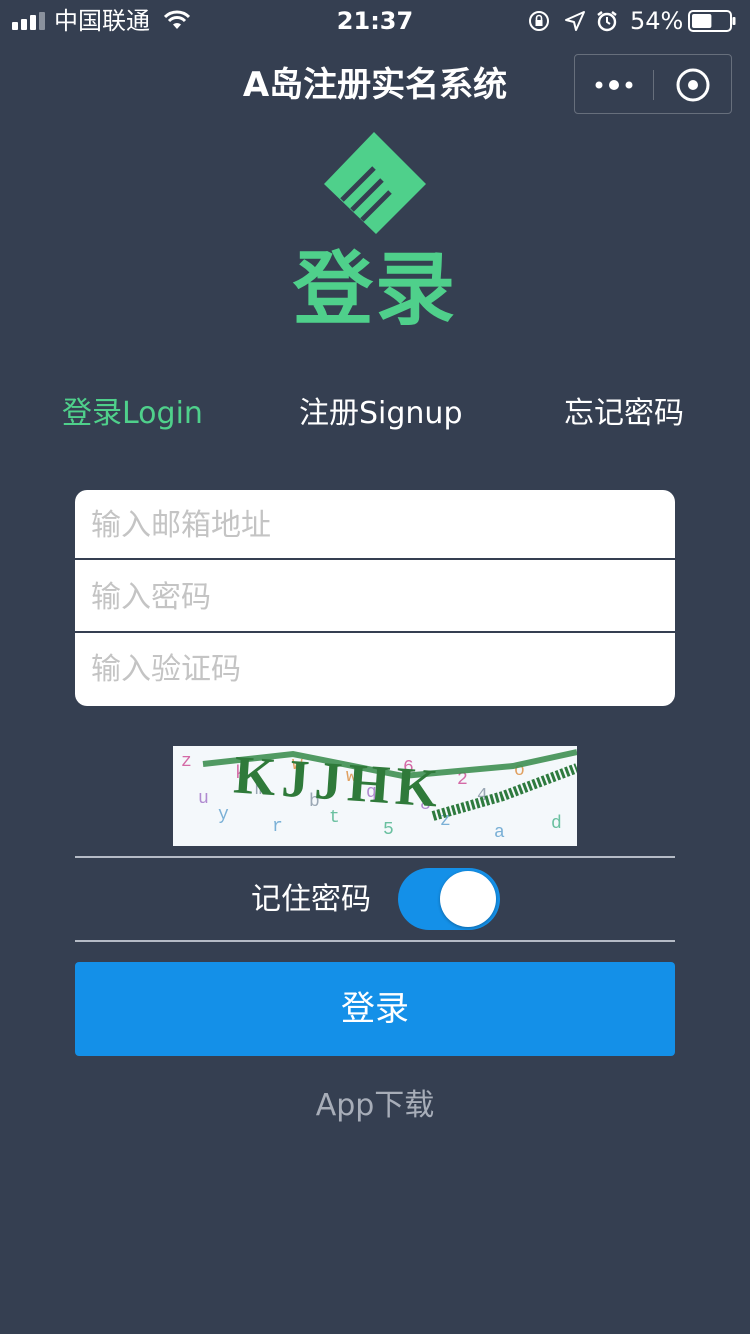 The width and height of the screenshot is (750, 1334). Describe the element at coordinates (624, 414) in the screenshot. I see `tab-forgot-password: 忘记密码` at that location.